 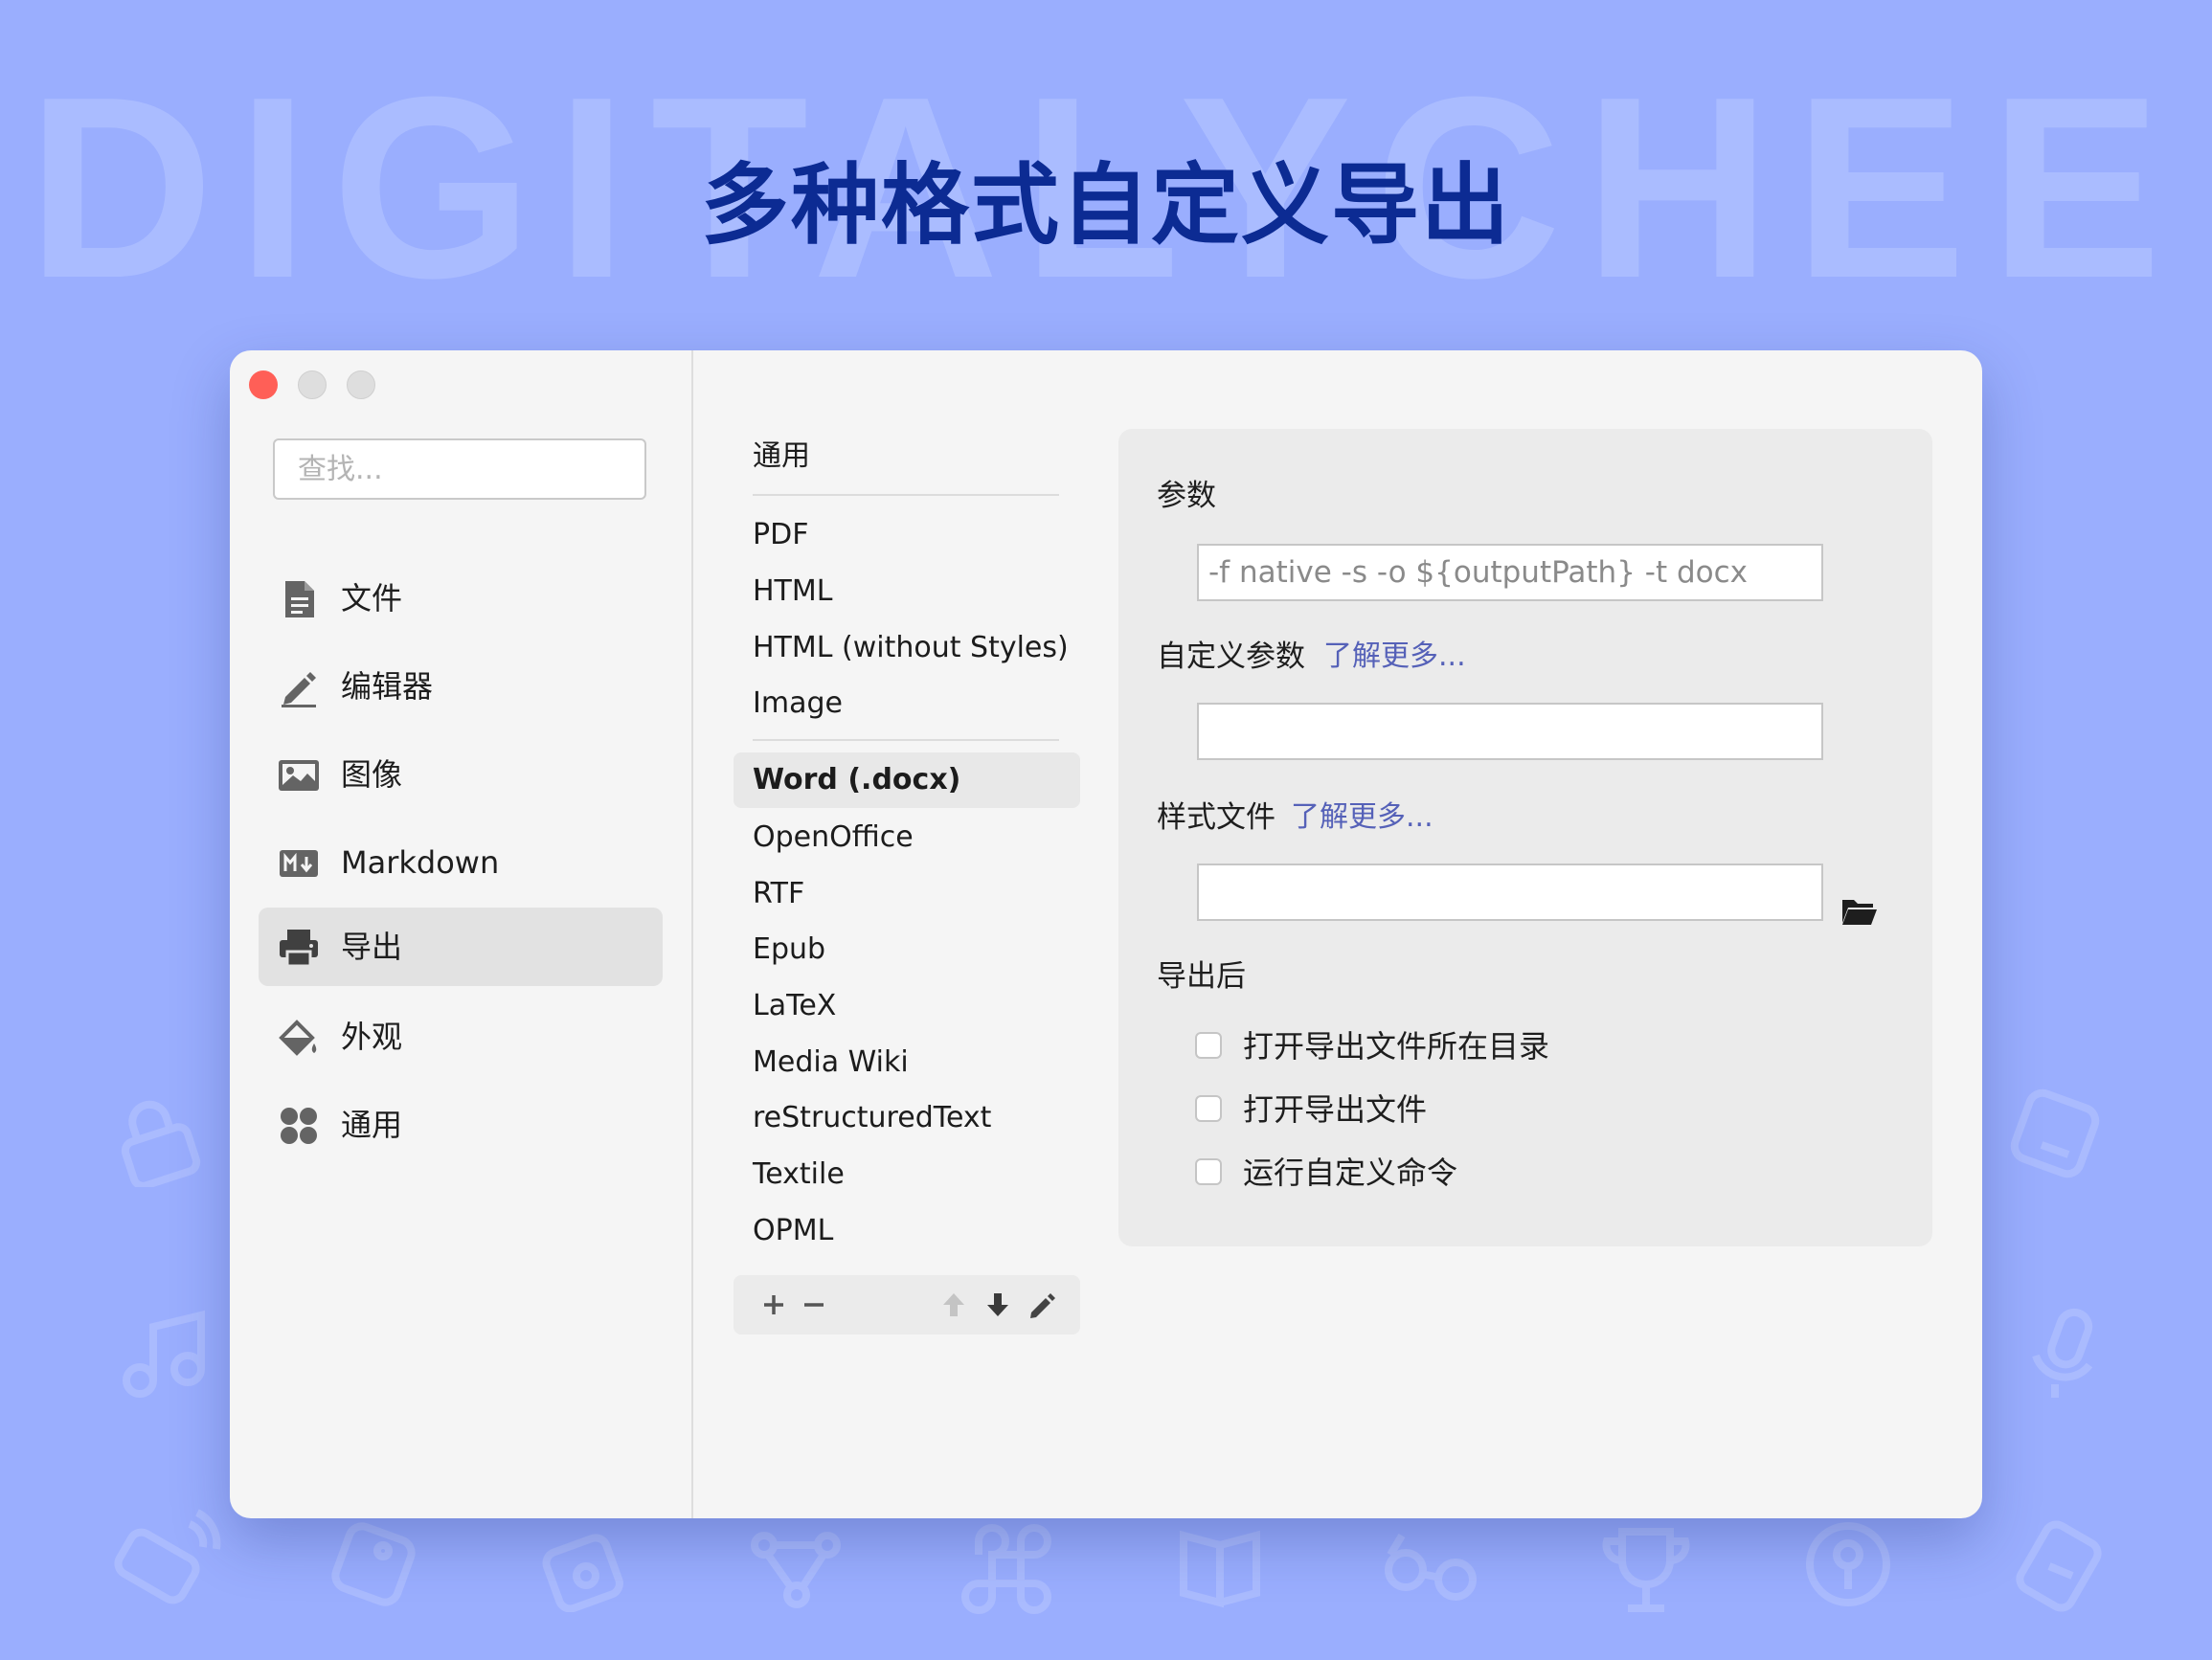 What do you see at coordinates (372, 1037) in the screenshot?
I see `sidebar-item-label: 外观` at bounding box center [372, 1037].